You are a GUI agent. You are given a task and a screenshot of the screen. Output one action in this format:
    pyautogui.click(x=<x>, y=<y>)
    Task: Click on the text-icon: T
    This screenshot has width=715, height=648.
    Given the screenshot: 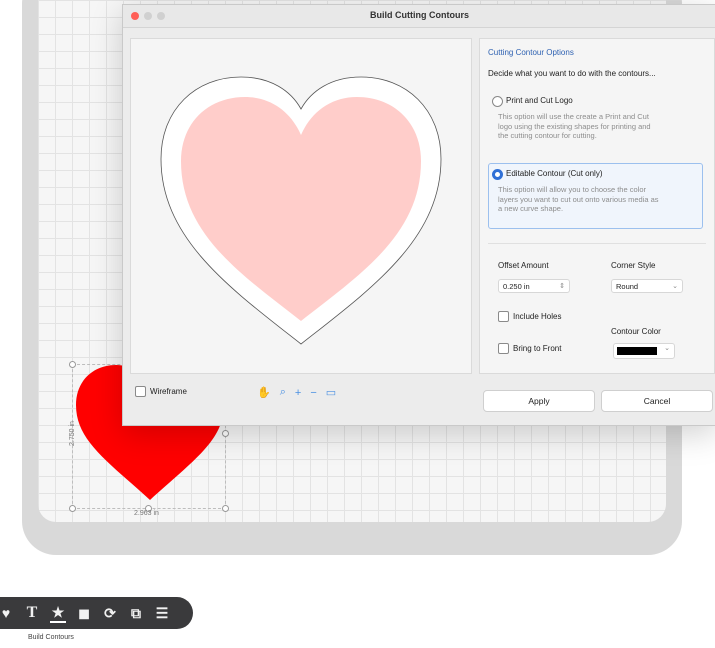 What is the action you would take?
    pyautogui.click(x=32, y=613)
    